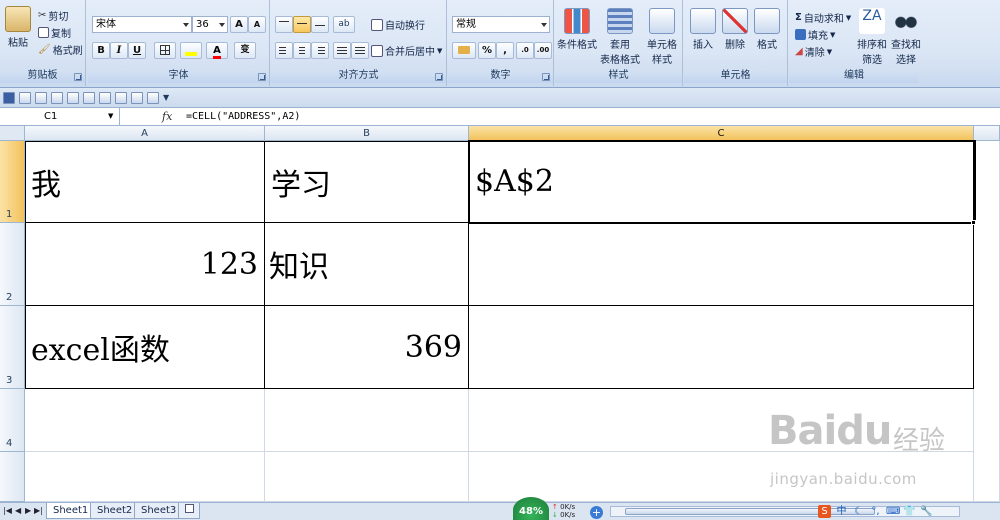 The image size is (1000, 520). Describe the element at coordinates (367, 420) in the screenshot. I see `cell-b4` at that location.